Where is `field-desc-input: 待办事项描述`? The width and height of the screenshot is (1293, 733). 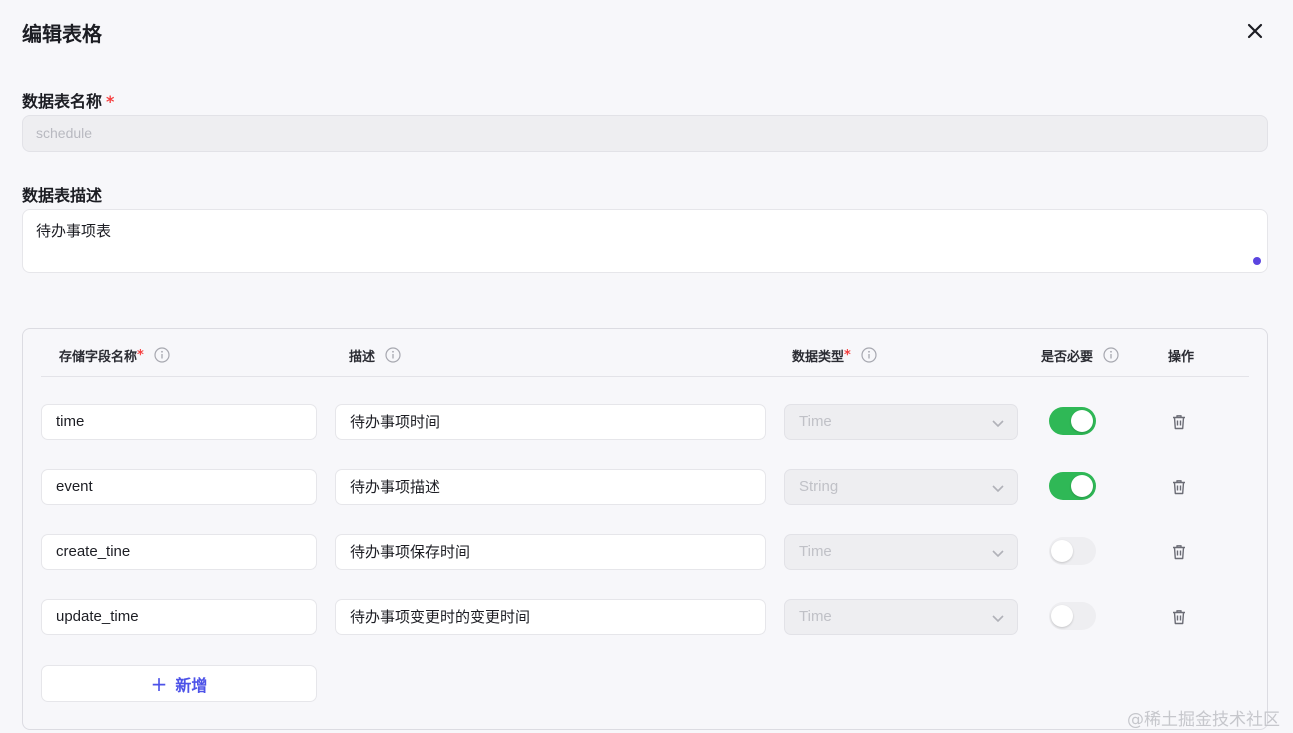 field-desc-input: 待办事项描述 is located at coordinates (550, 487).